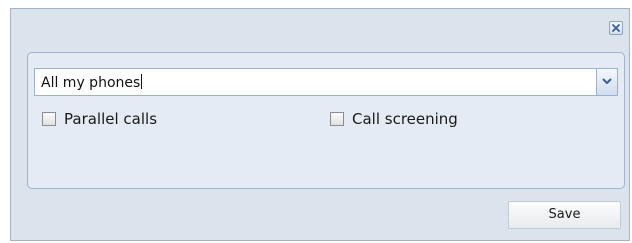 The width and height of the screenshot is (632, 243). Describe the element at coordinates (405, 119) in the screenshot. I see `call-screening-label: Call screening` at that location.